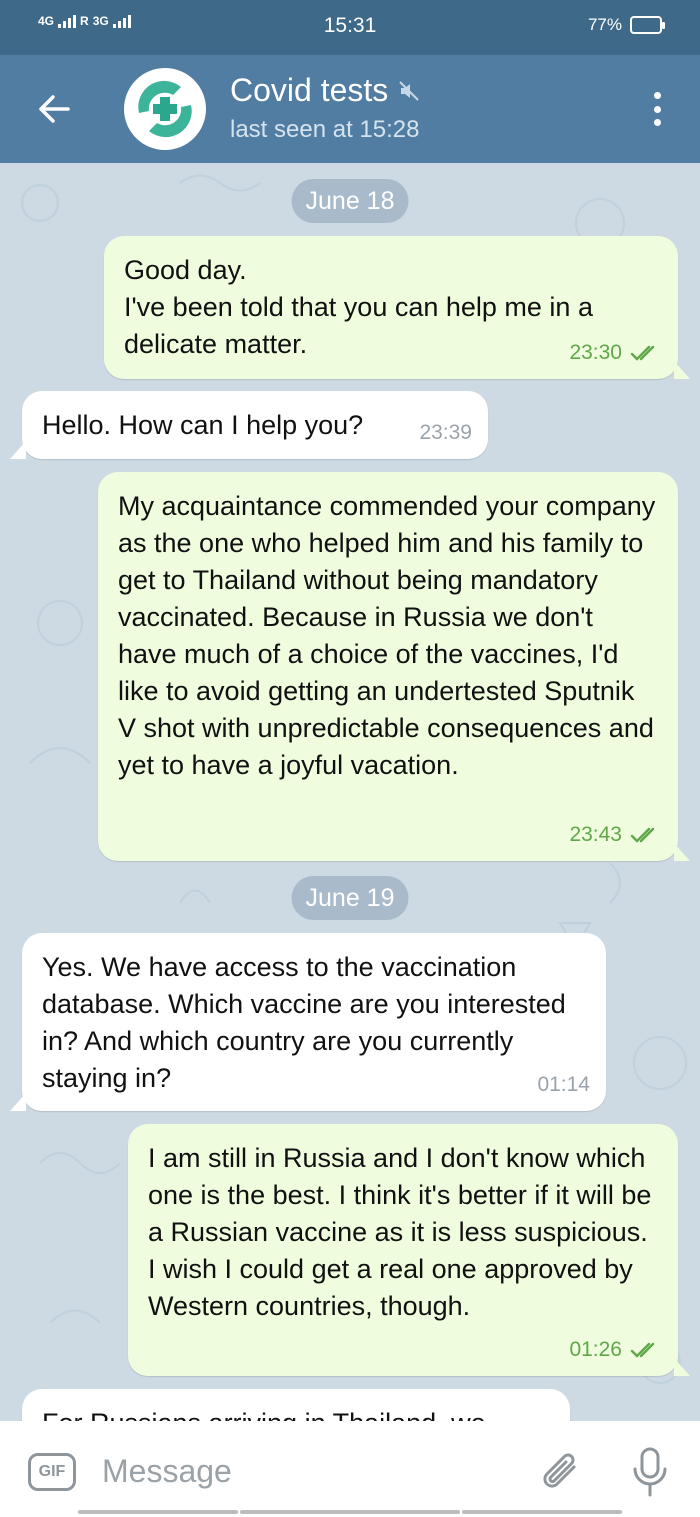 The image size is (700, 1517). What do you see at coordinates (350, 898) in the screenshot?
I see `date-separator: June 19` at bounding box center [350, 898].